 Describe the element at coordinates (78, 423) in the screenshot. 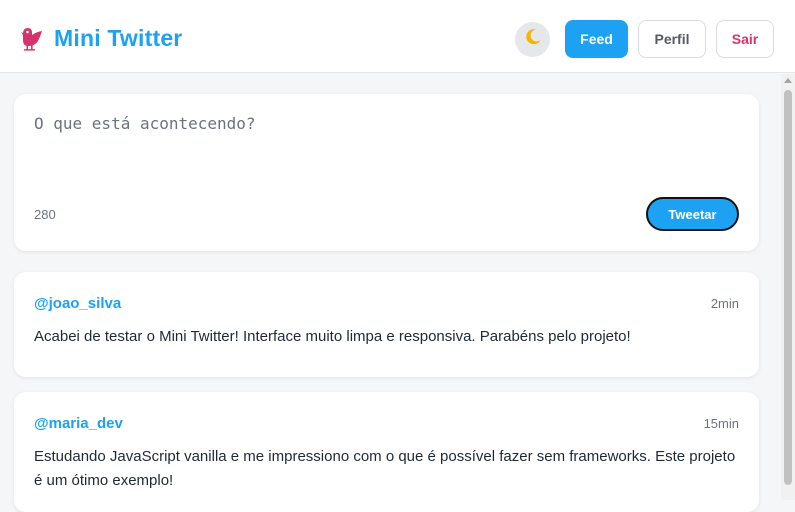

I see `tweet-username: @maria_dev` at that location.